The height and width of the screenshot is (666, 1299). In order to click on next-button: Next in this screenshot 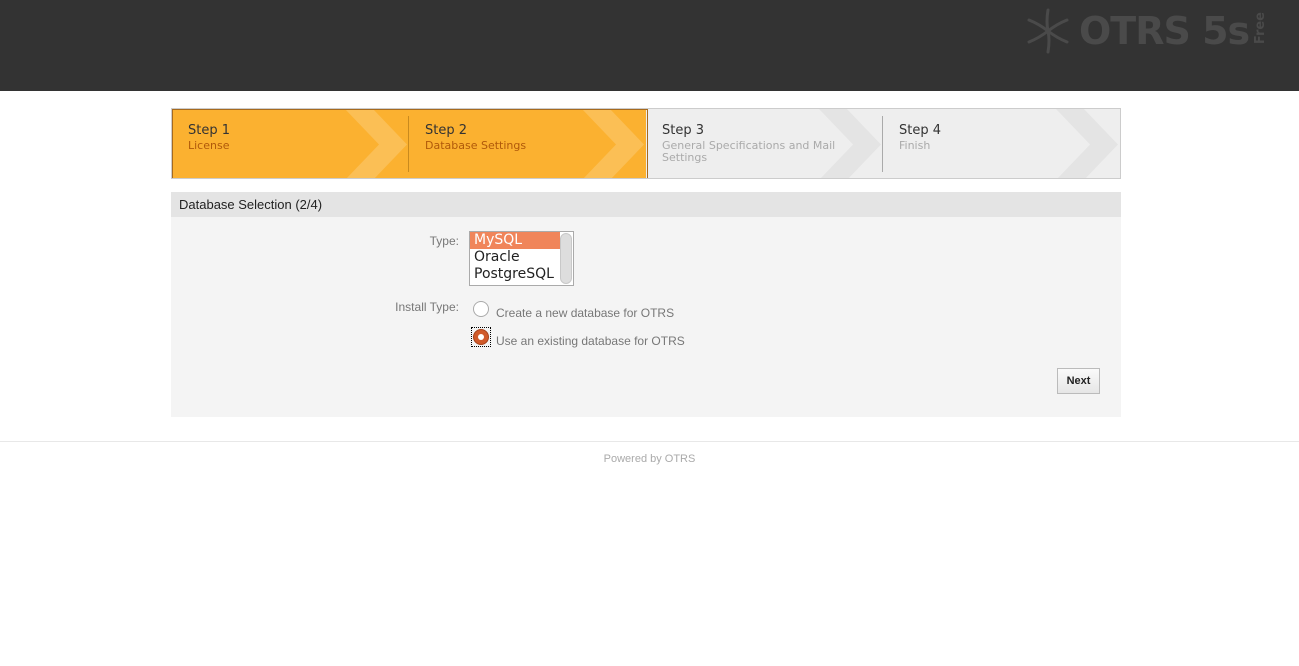, I will do `click(1078, 381)`.